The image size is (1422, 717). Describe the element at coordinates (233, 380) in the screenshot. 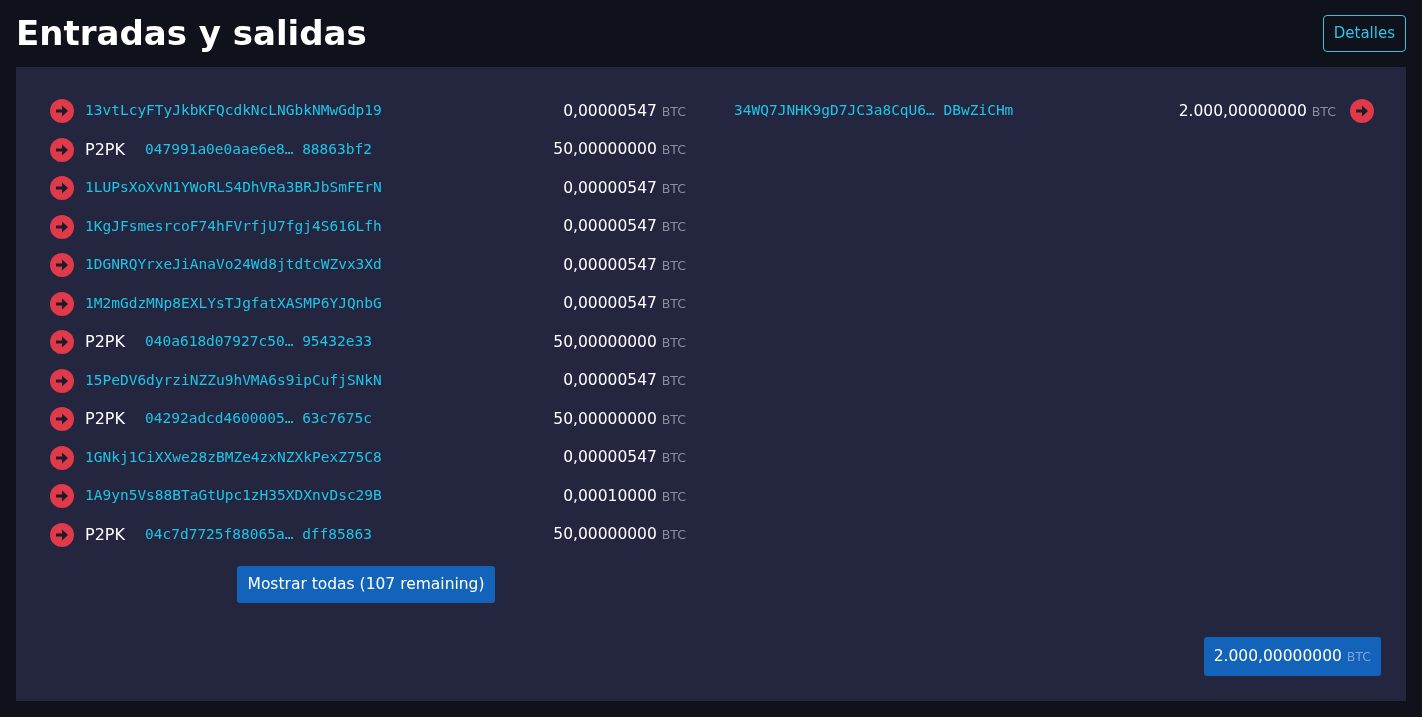

I see `address-link: 15PeDV6dyrziNZZu9hVMA6s9ipCufjSNkN` at that location.